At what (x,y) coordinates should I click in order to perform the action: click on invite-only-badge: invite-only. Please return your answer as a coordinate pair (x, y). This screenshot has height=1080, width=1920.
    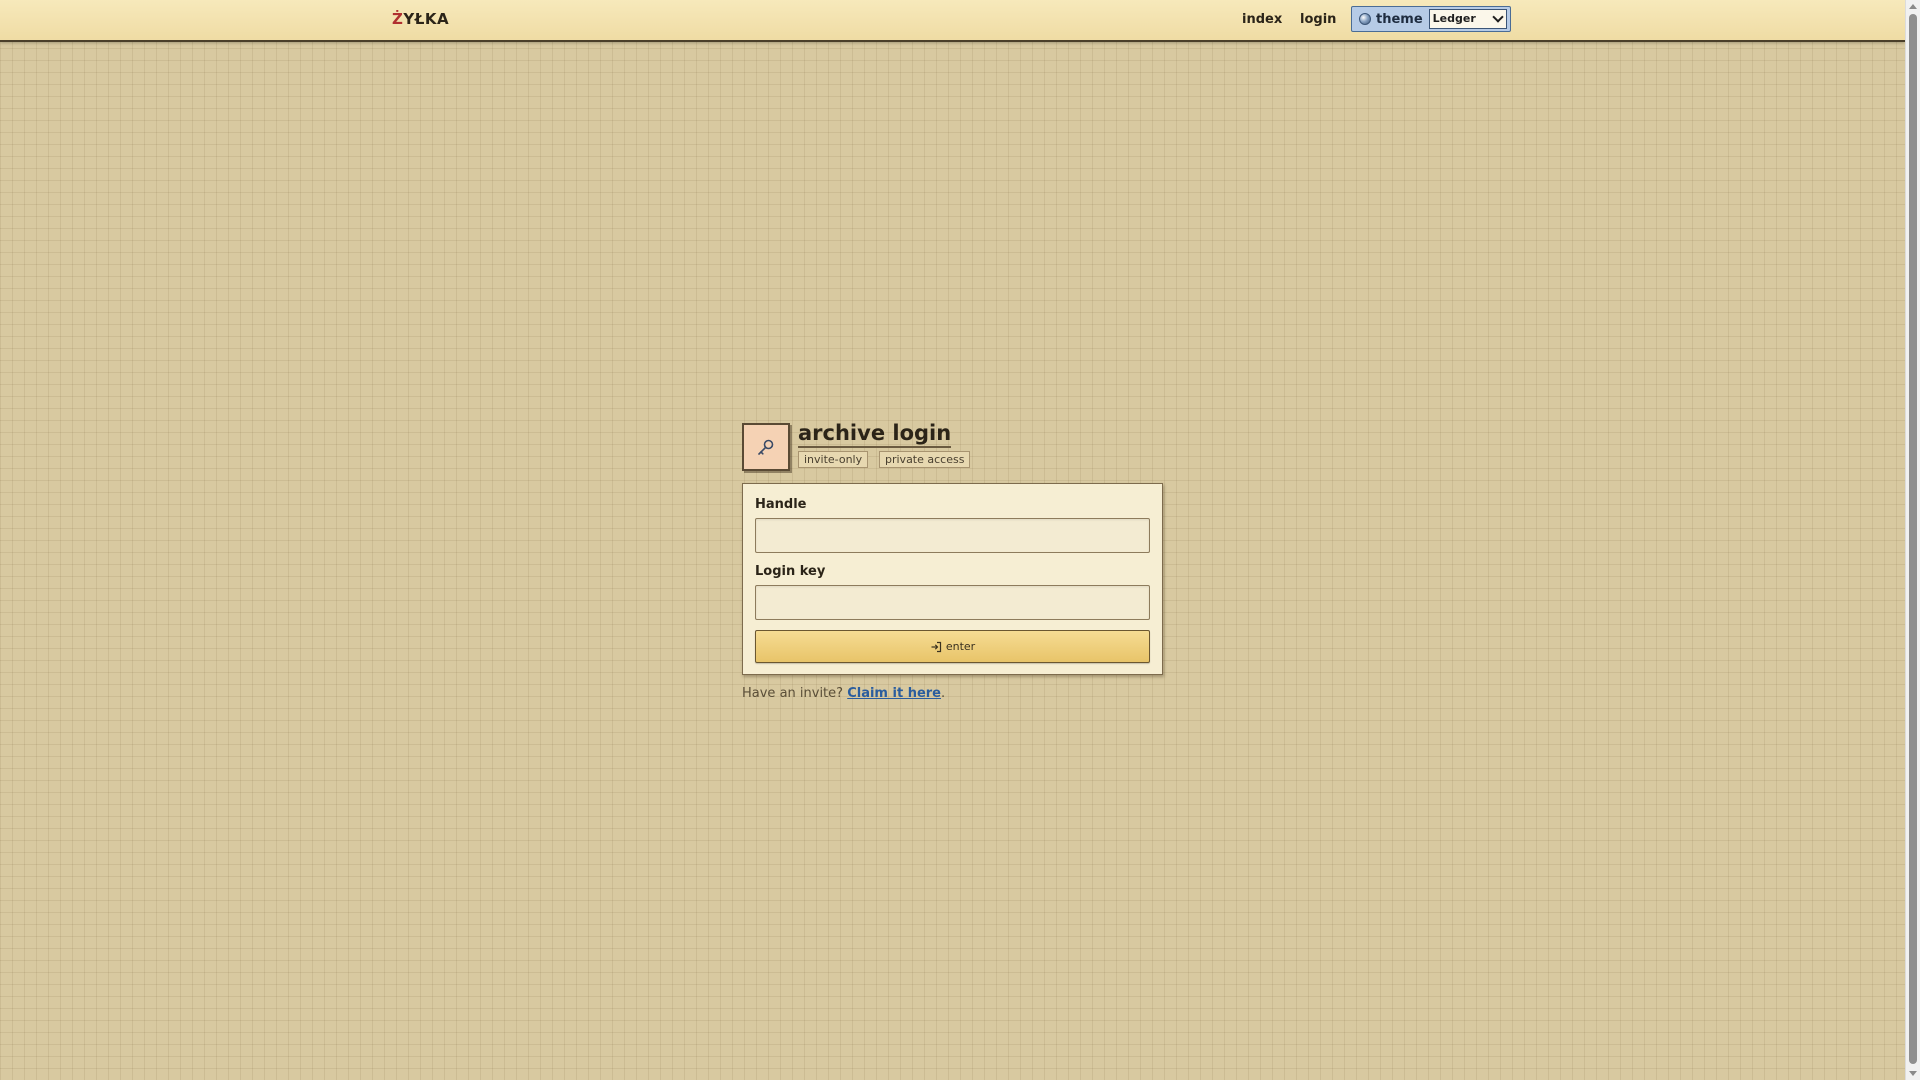
    Looking at the image, I should click on (833, 459).